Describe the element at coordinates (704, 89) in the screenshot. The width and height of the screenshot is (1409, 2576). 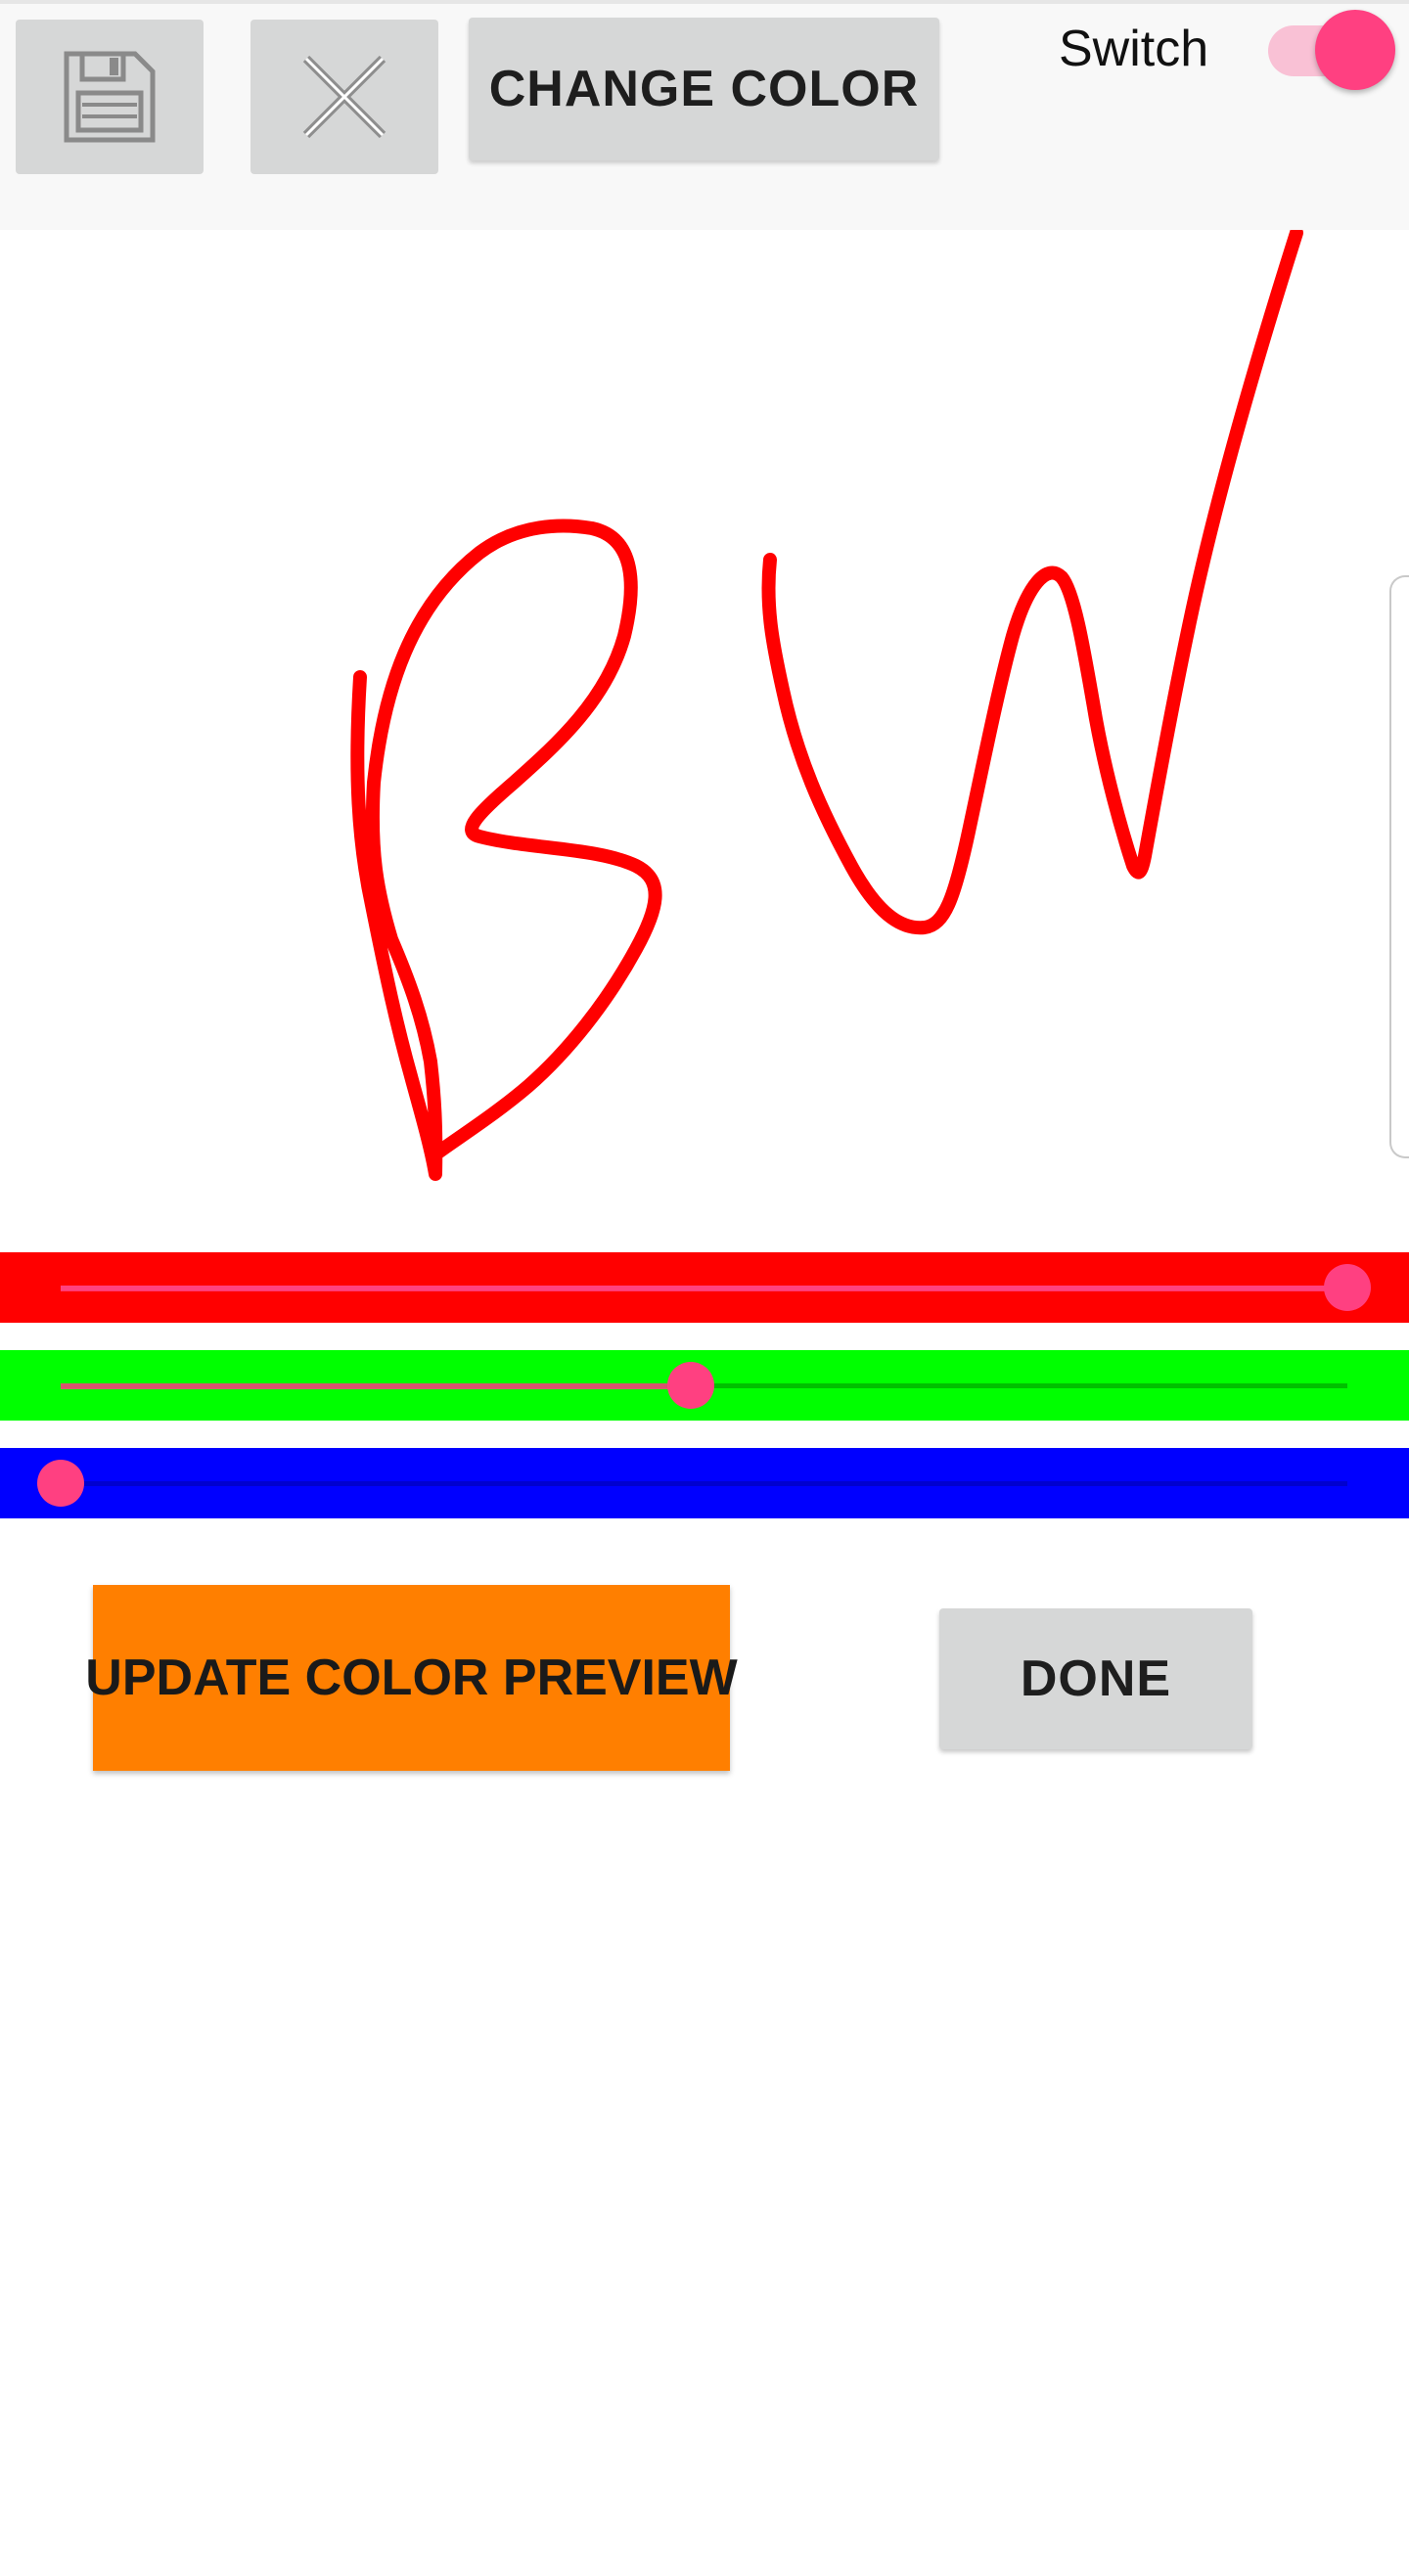
I see `change-color-button: CHANGE COLOR` at that location.